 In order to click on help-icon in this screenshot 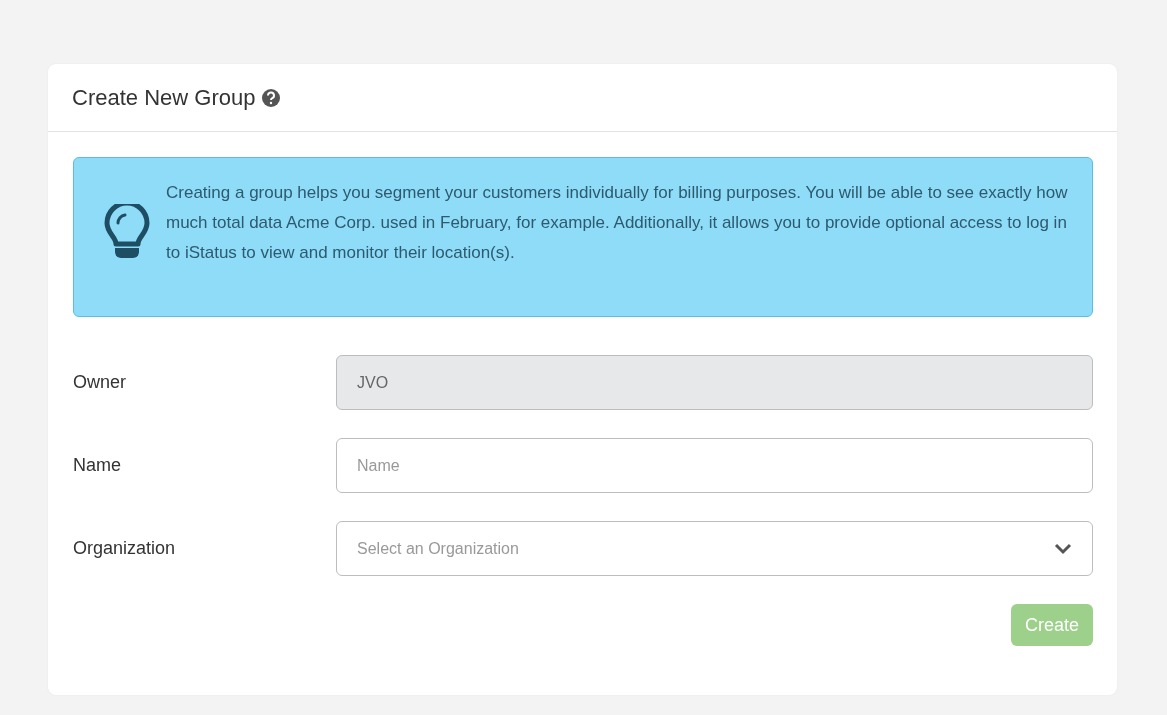, I will do `click(271, 97)`.